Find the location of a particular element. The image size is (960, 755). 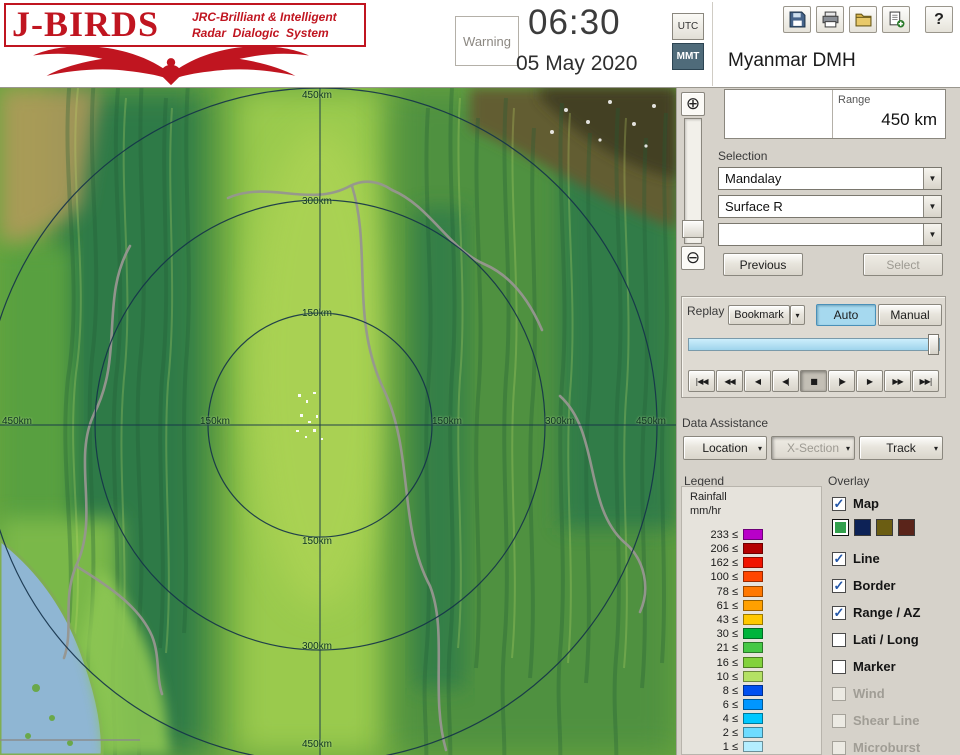

help-button: ? is located at coordinates (939, 19).